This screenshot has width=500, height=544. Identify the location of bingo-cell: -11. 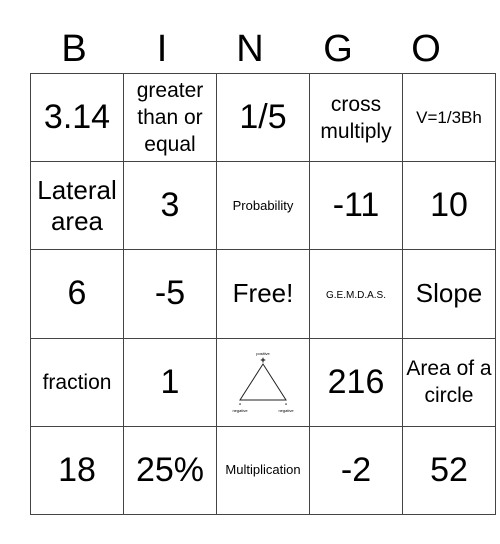
(356, 206).